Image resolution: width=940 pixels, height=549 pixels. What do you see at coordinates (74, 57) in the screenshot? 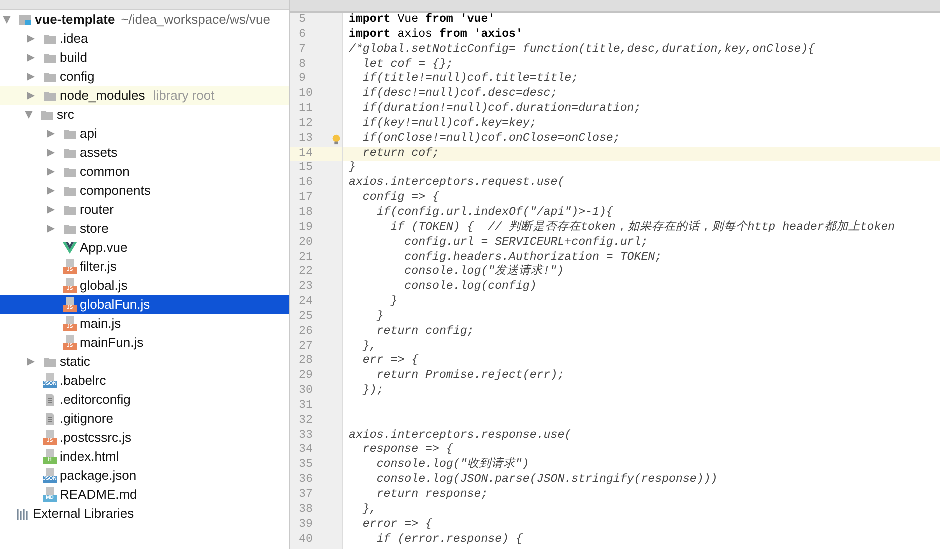
I see `file-name: build` at bounding box center [74, 57].